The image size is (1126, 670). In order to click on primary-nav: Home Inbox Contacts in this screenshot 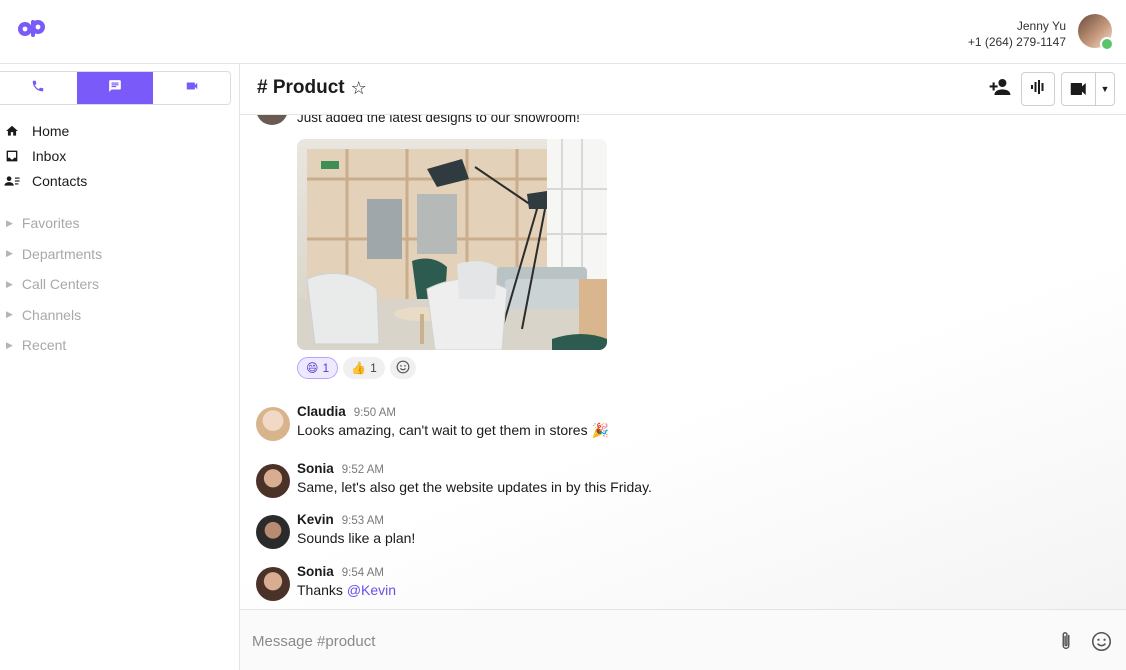, I will do `click(120, 155)`.